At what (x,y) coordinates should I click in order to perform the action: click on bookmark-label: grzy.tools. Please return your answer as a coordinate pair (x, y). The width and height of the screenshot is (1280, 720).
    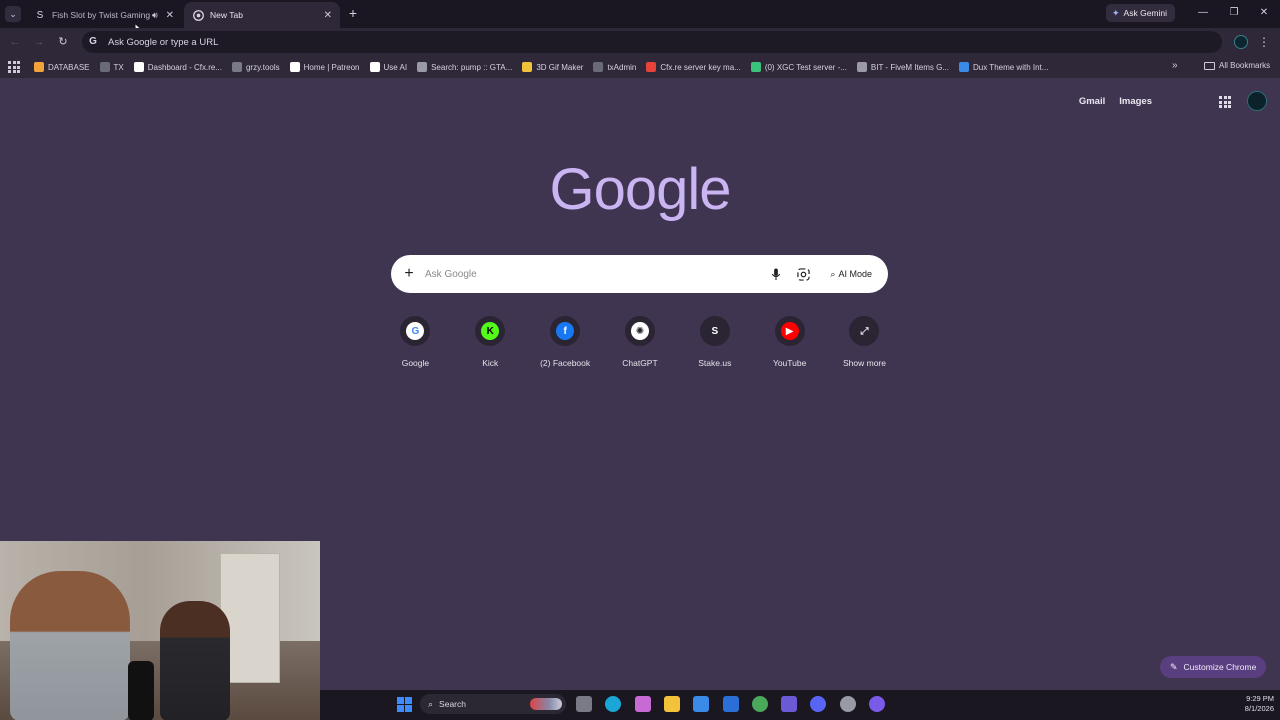
    Looking at the image, I should click on (262, 67).